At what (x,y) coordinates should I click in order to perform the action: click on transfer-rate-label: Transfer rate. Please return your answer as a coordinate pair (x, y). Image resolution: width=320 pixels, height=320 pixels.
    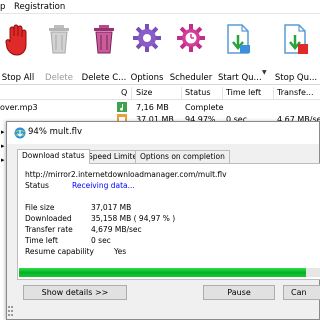
    Looking at the image, I should click on (49, 229).